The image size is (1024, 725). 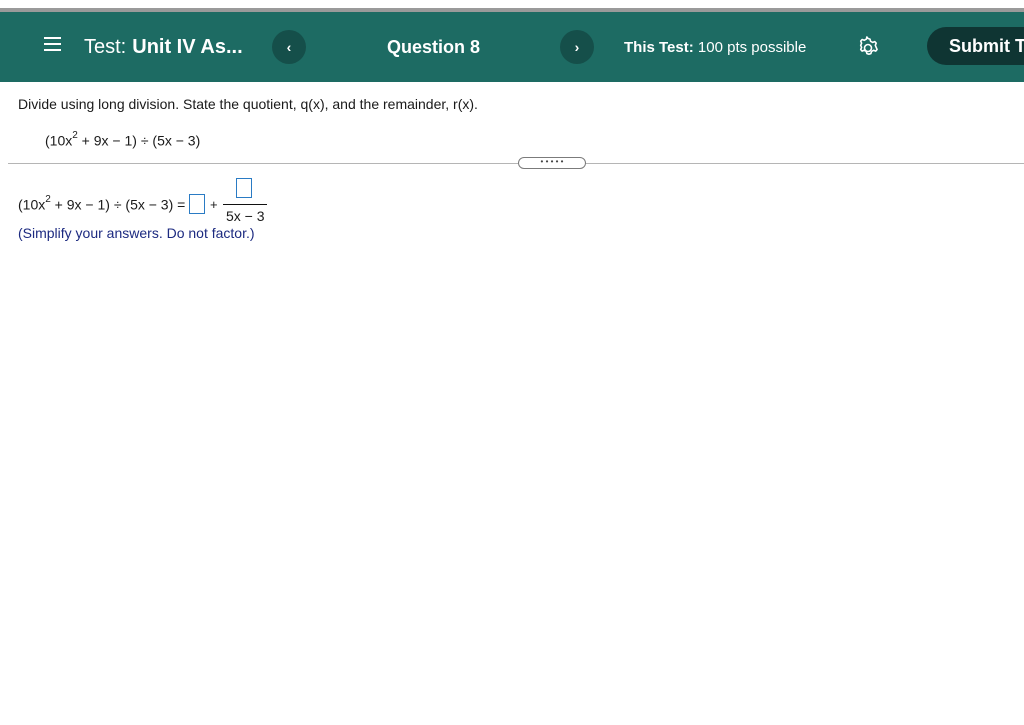 I want to click on lhs-part1: (10x, so click(x=32, y=204).